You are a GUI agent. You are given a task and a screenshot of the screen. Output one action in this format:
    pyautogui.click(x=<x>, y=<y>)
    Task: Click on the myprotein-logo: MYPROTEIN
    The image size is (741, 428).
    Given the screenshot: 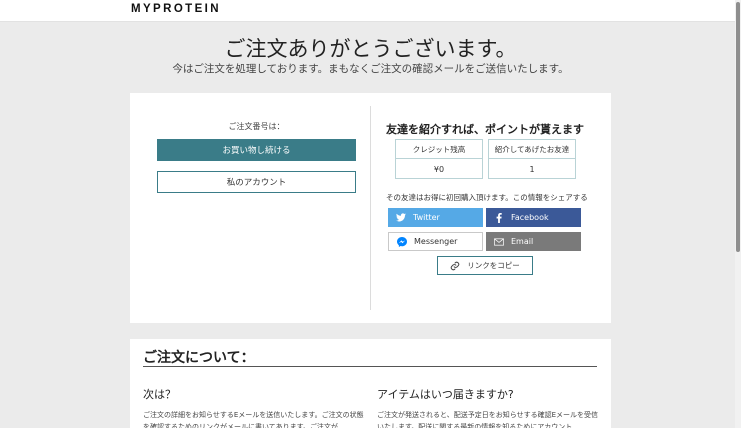 What is the action you would take?
    pyautogui.click(x=176, y=9)
    